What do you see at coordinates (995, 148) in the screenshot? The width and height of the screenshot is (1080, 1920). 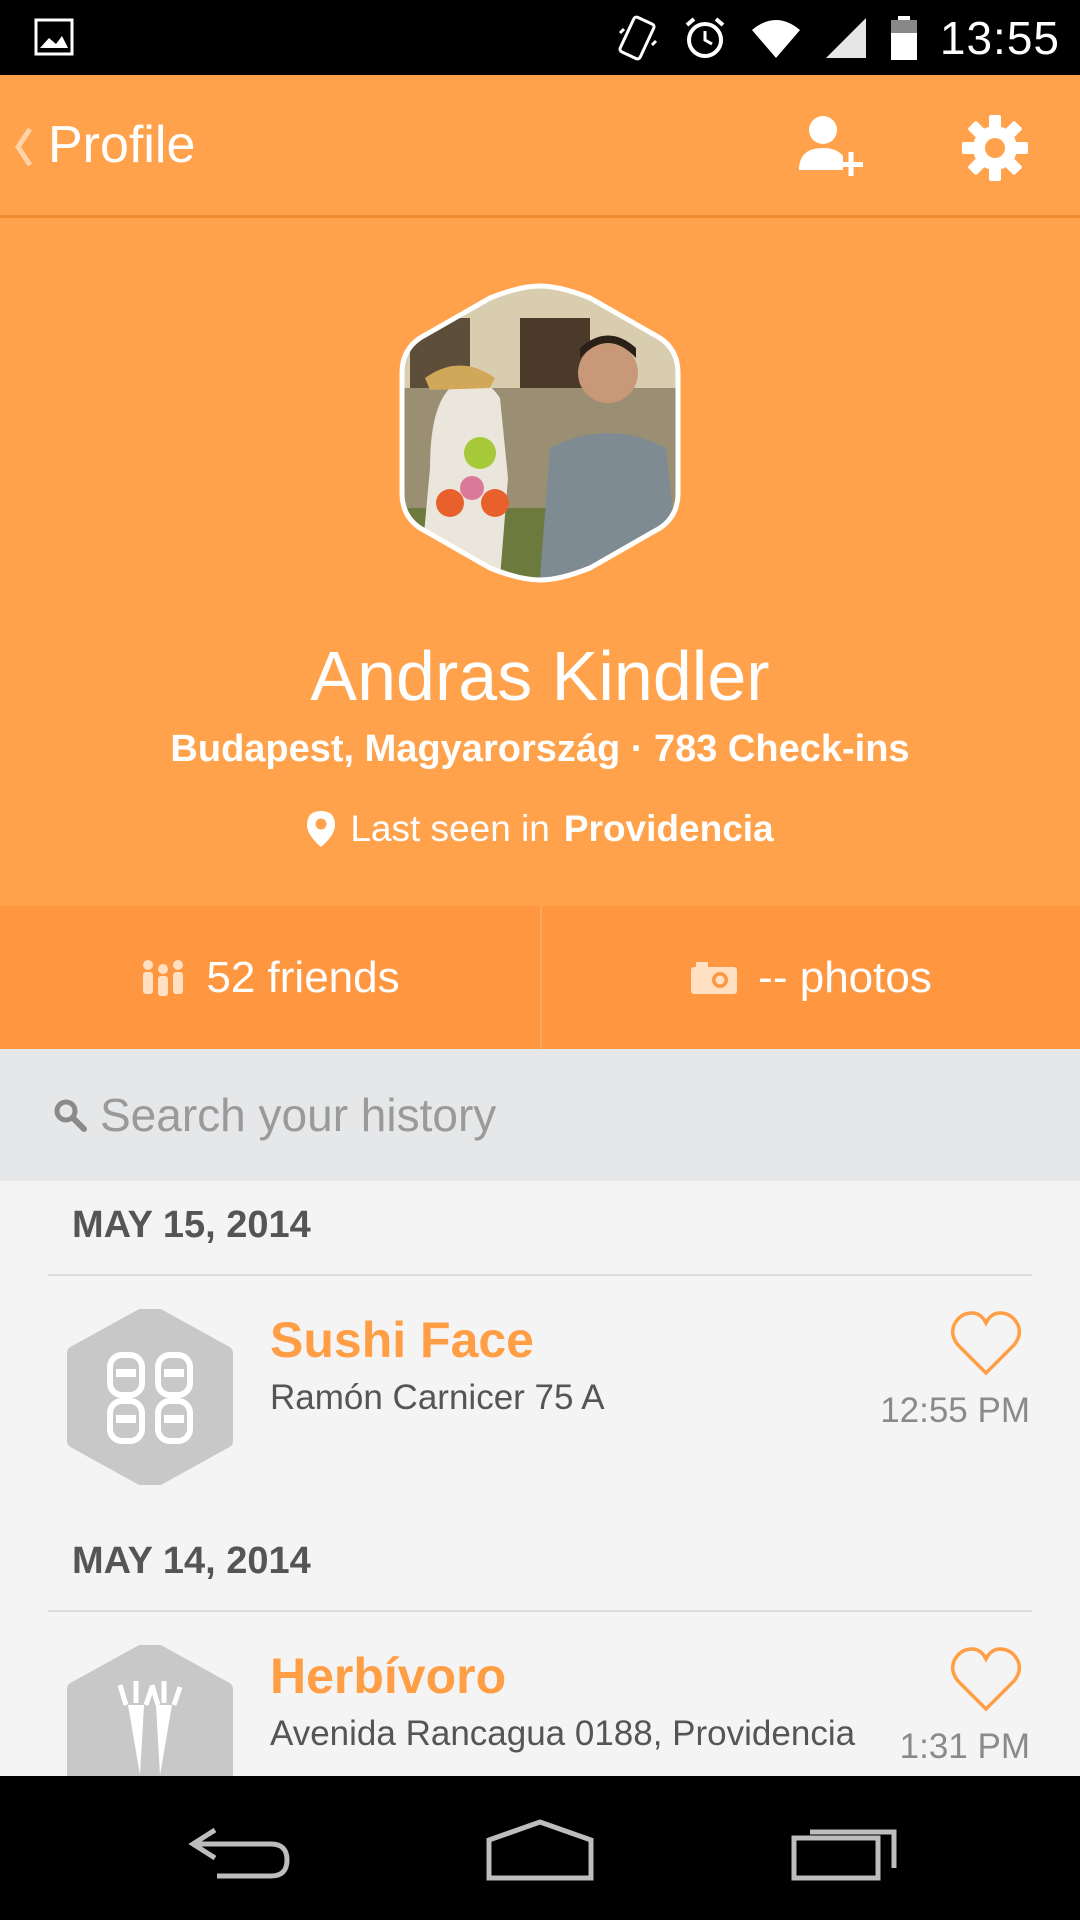 I see `settings-gear-icon` at bounding box center [995, 148].